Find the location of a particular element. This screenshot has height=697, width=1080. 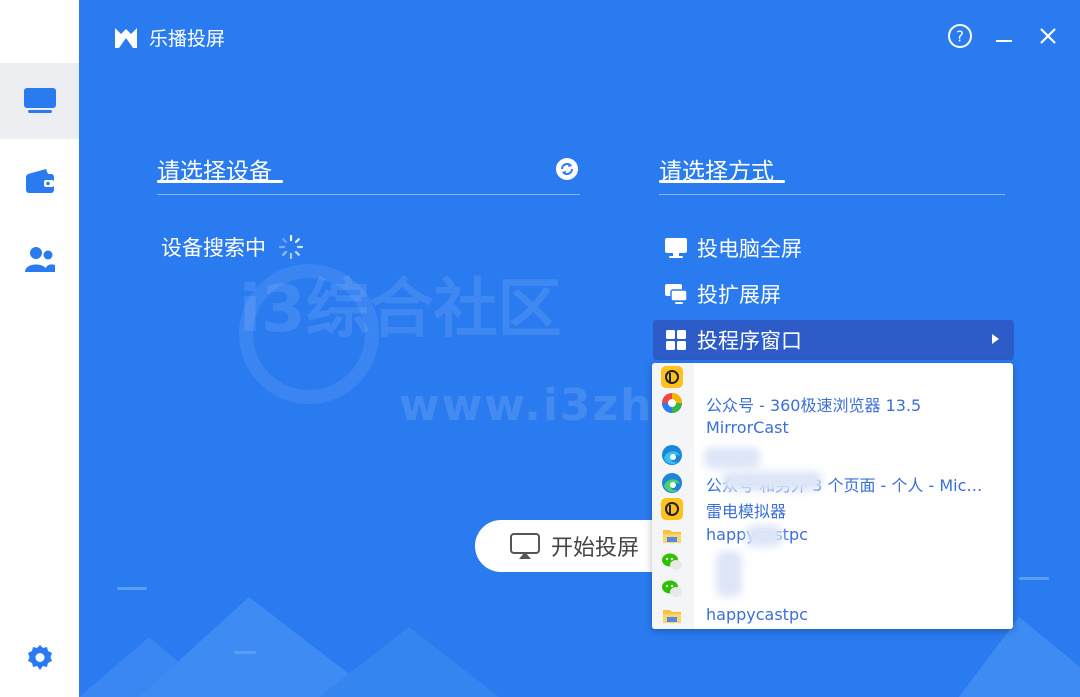

method-header-underline is located at coordinates (722, 181).